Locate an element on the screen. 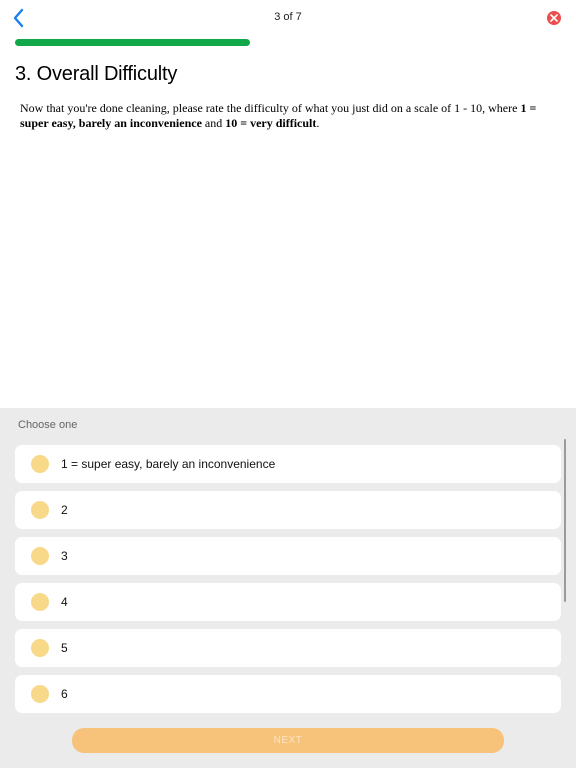  question-text-part: . is located at coordinates (318, 123).